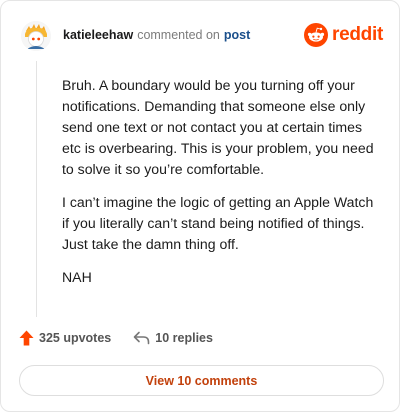 The image size is (400, 412). I want to click on comment-actions: 325 upvotes 10 replies, so click(116, 338).